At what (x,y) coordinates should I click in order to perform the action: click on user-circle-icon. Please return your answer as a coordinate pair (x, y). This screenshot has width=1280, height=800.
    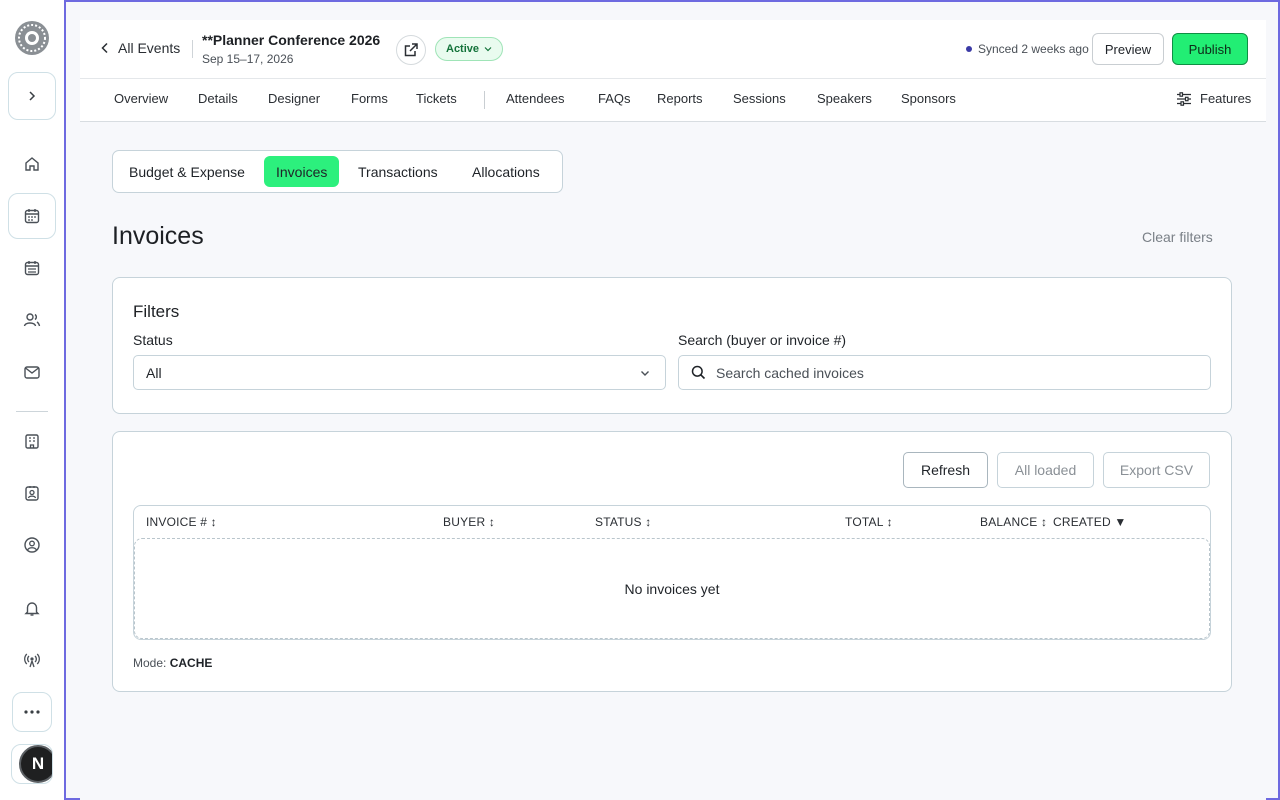
    Looking at the image, I should click on (32, 545).